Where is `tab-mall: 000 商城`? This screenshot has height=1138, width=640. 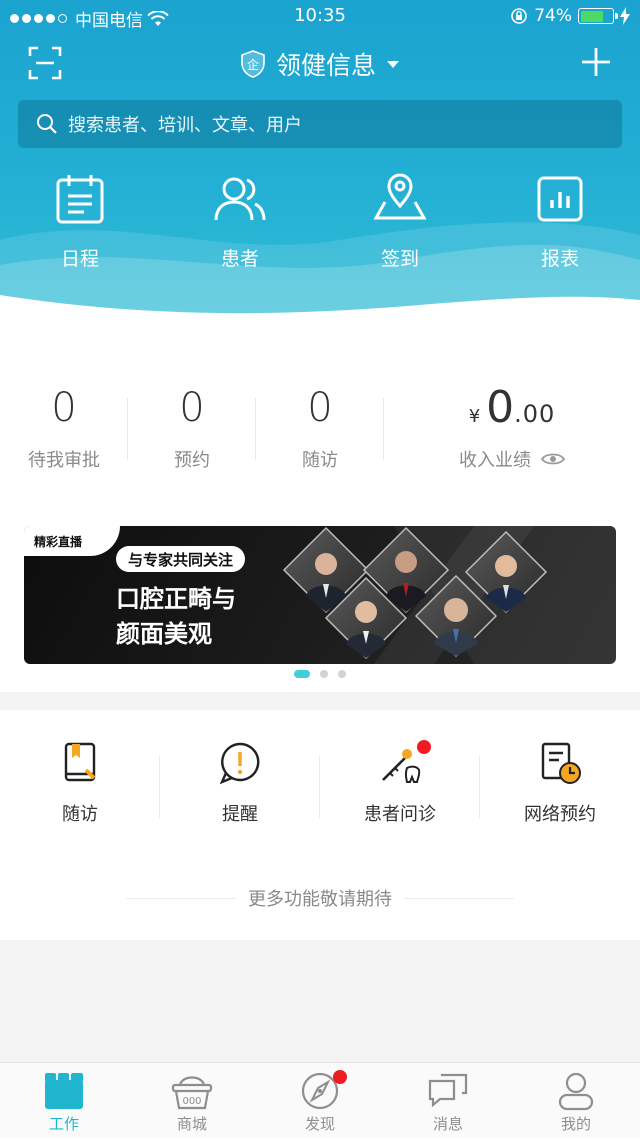 tab-mall: 000 商城 is located at coordinates (192, 1100).